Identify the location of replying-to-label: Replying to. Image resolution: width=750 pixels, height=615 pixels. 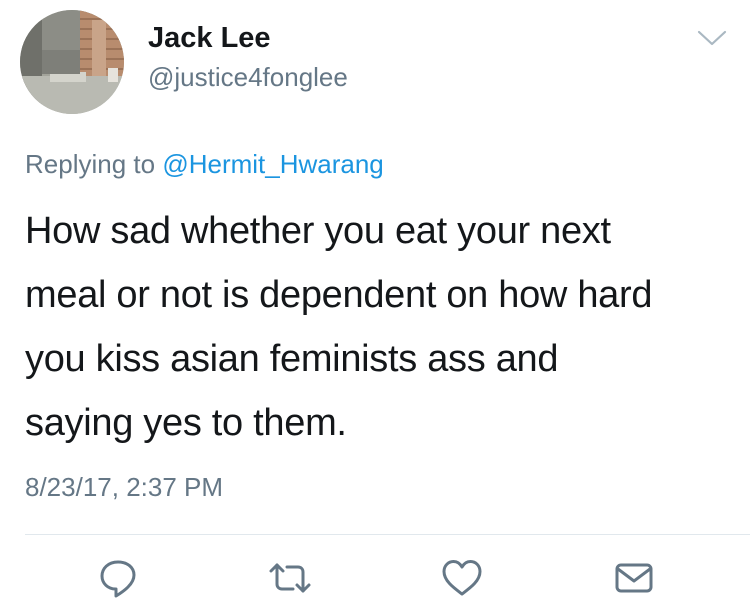
(90, 164).